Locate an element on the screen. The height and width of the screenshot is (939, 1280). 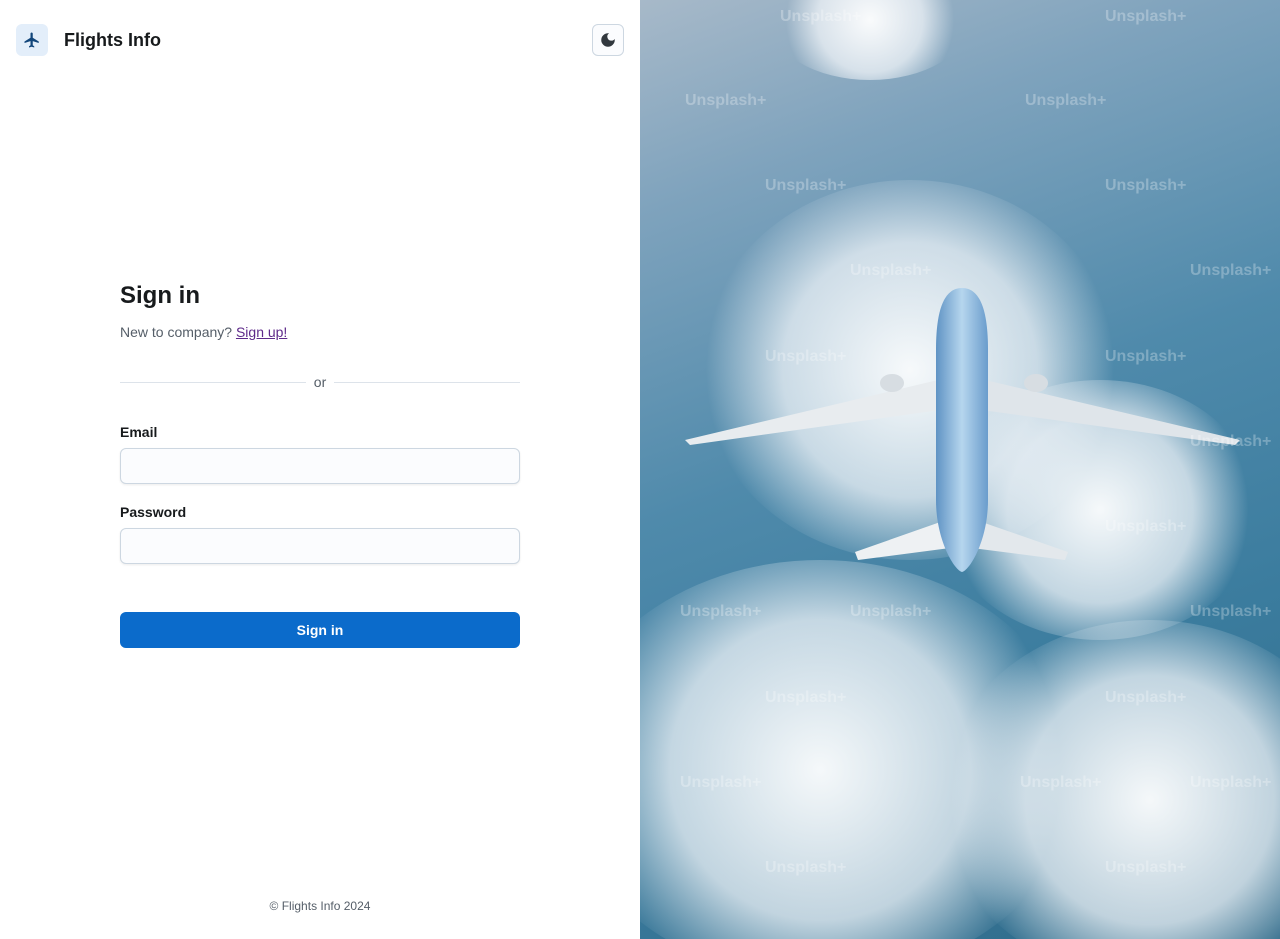
divider-line-right is located at coordinates (427, 382).